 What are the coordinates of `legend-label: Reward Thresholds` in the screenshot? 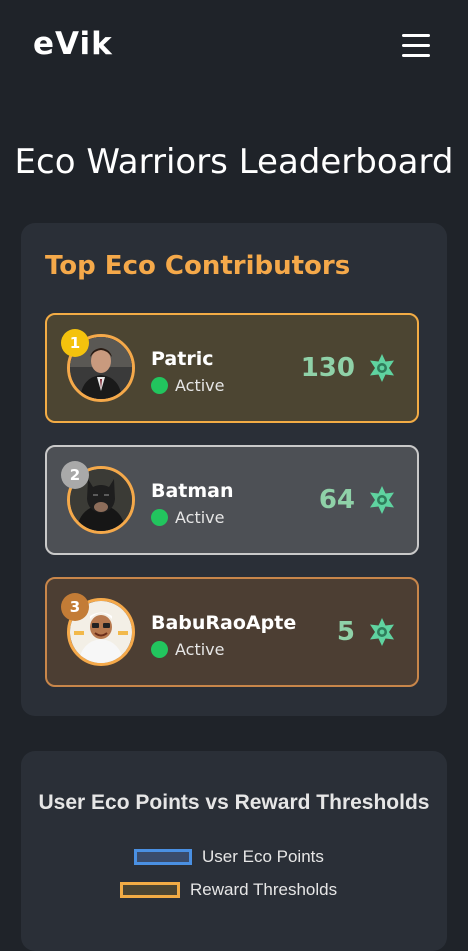 It's located at (264, 889).